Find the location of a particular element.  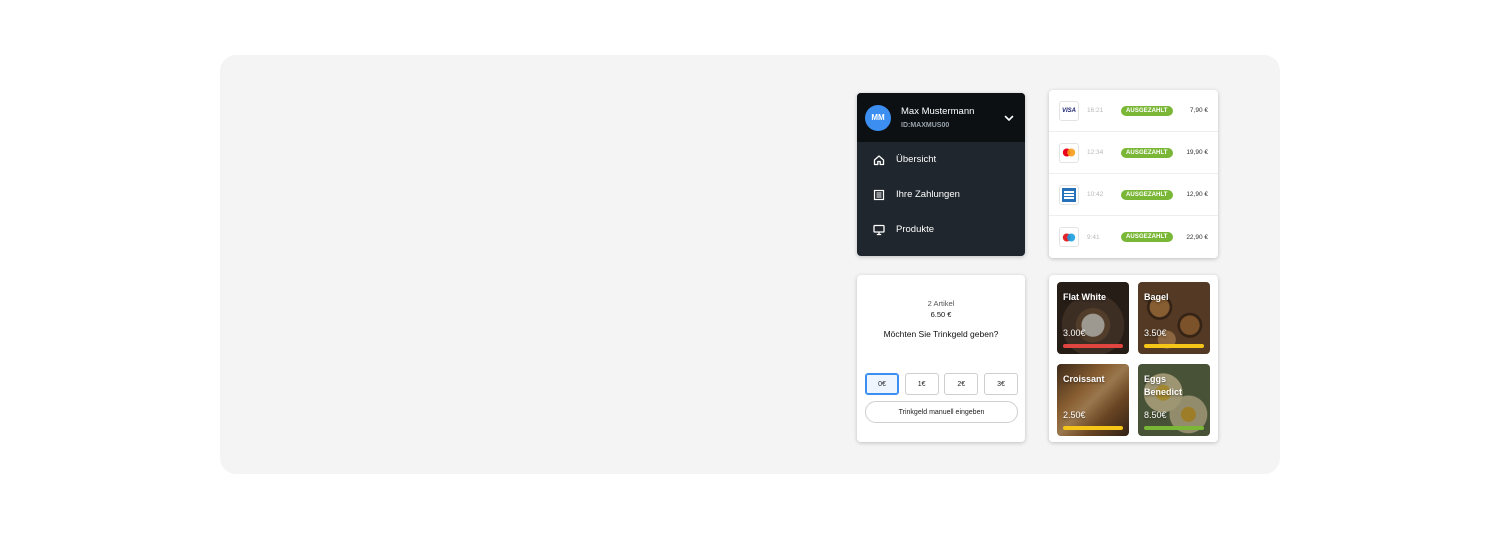

list-icon is located at coordinates (879, 194).